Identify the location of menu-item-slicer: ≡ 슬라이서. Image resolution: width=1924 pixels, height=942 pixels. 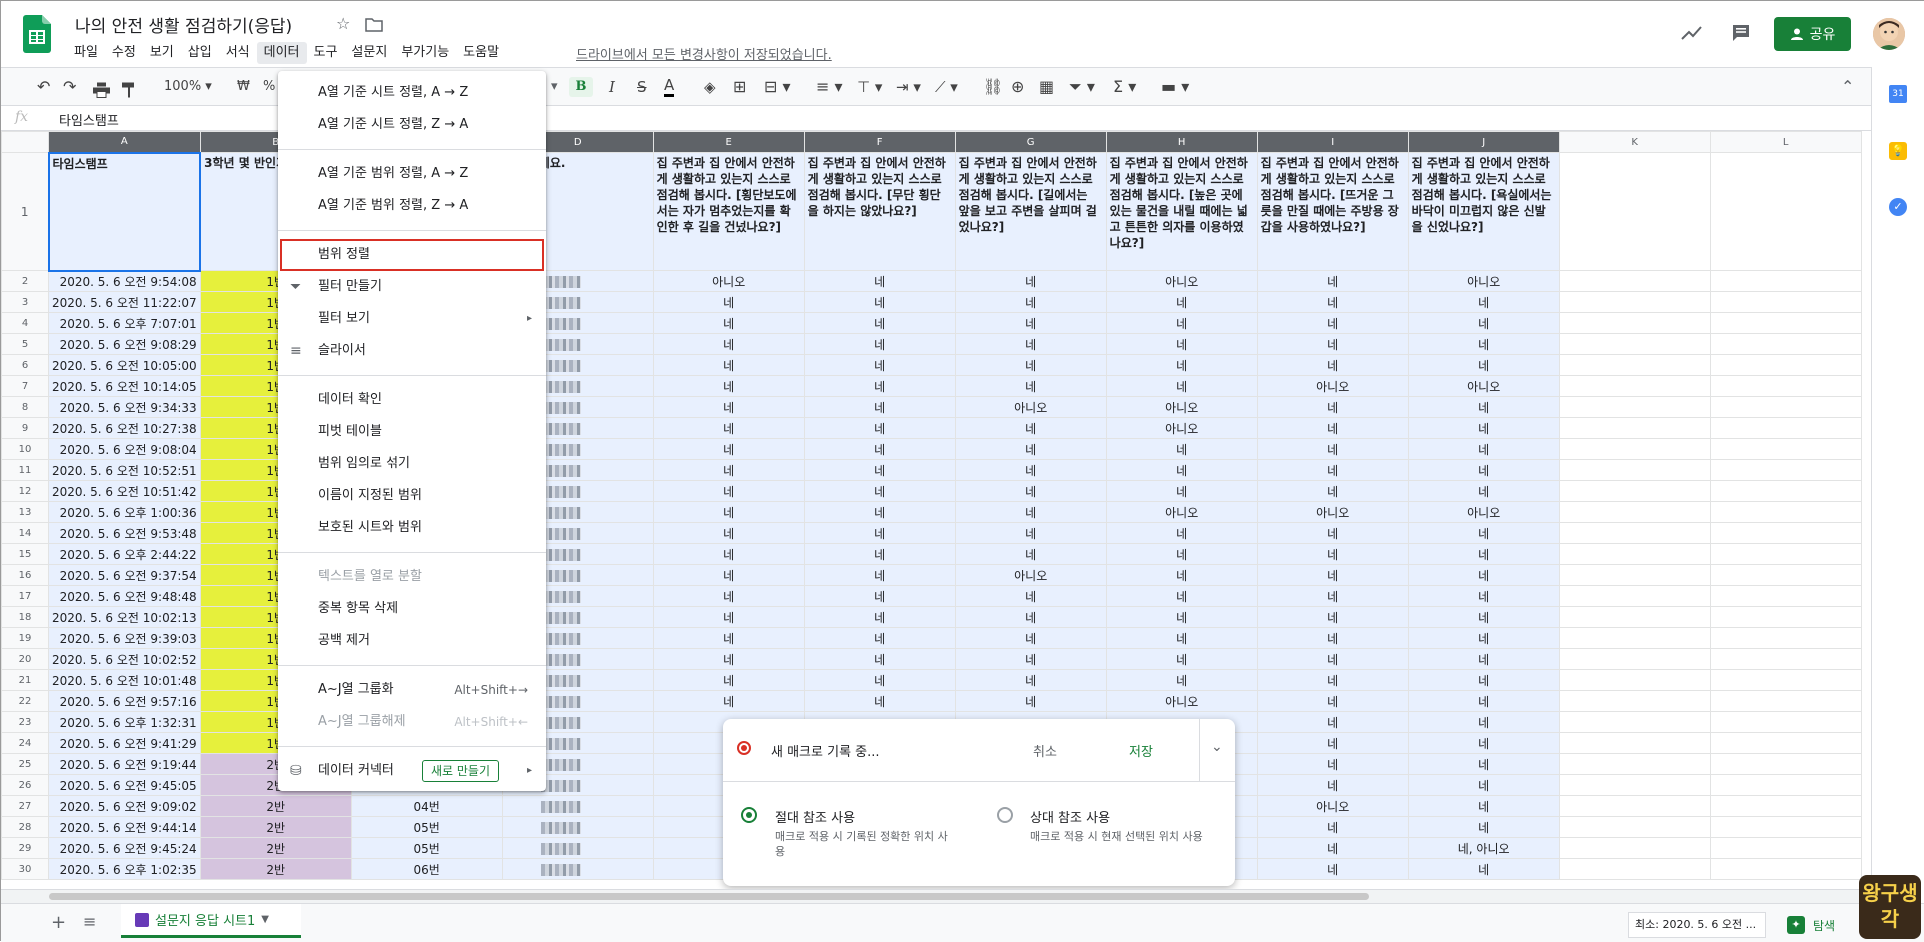
(412, 351).